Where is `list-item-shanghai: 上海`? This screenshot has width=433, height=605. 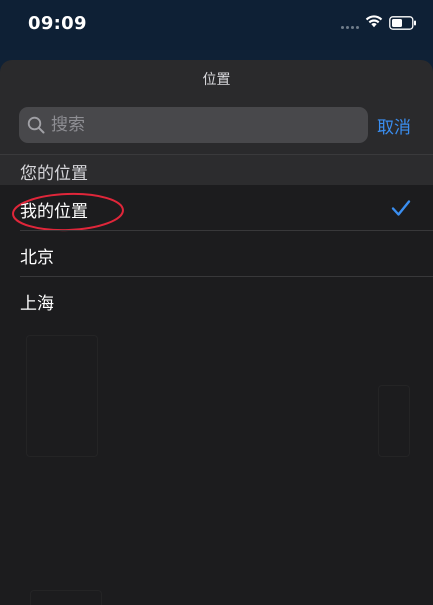 list-item-shanghai: 上海 is located at coordinates (216, 300).